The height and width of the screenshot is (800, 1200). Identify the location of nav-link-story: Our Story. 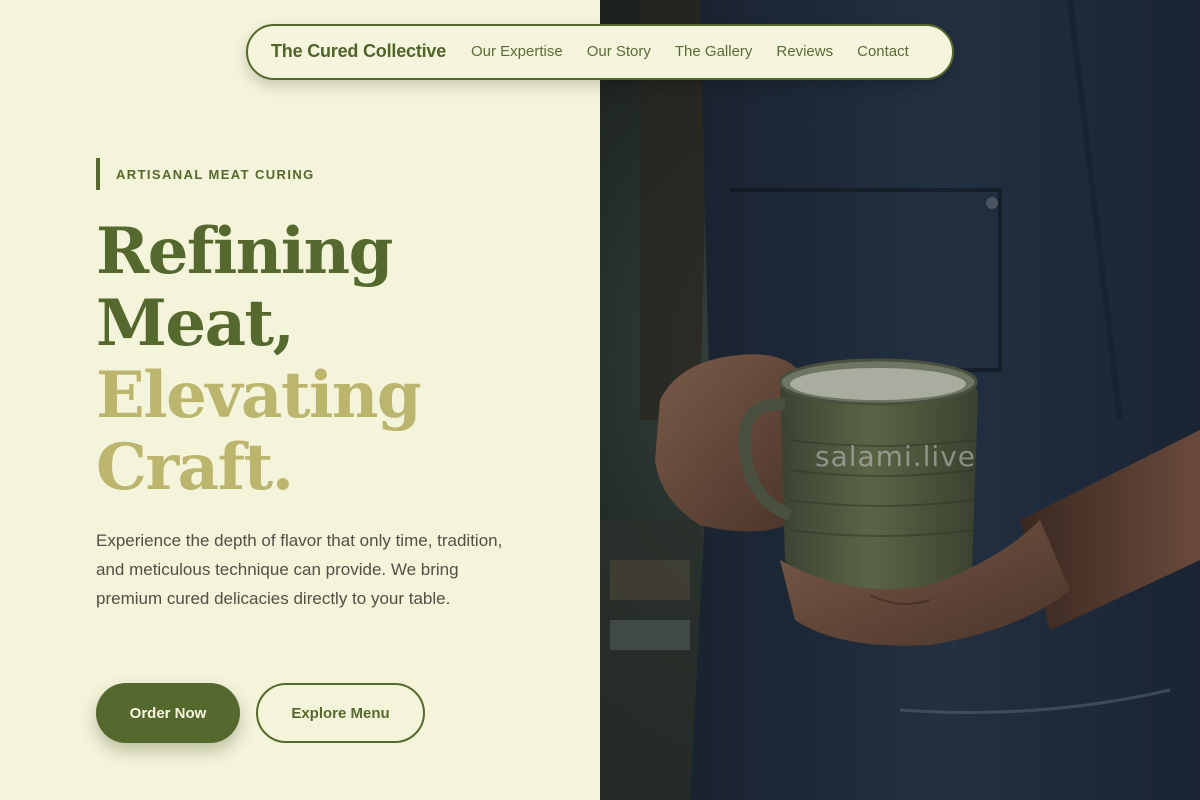
(619, 51).